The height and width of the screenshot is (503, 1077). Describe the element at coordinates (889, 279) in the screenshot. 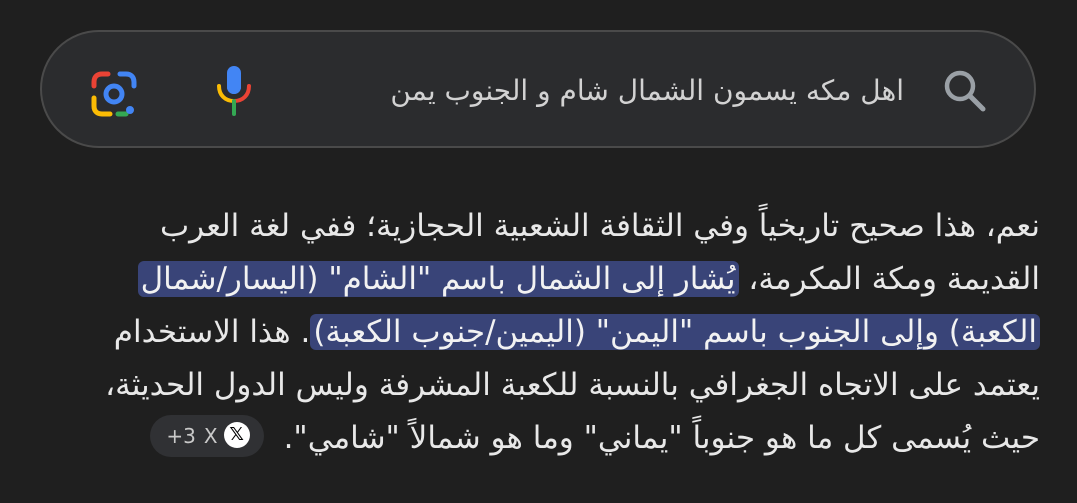

I see `answer-text: القديمة ومكة المكرمة،` at that location.